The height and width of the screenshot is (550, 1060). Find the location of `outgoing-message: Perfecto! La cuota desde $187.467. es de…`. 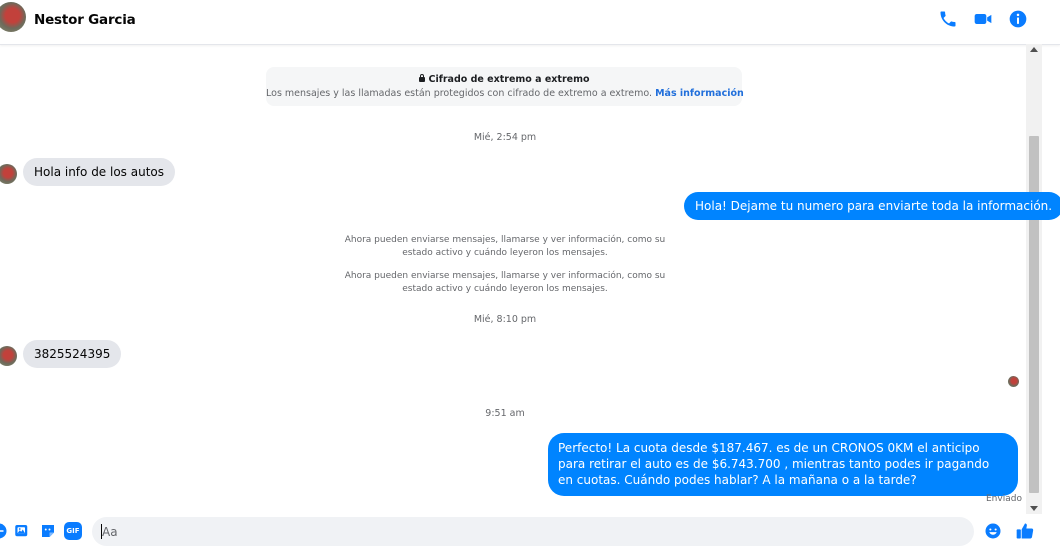

outgoing-message: Perfecto! La cuota desde $187.467. es de… is located at coordinates (783, 464).